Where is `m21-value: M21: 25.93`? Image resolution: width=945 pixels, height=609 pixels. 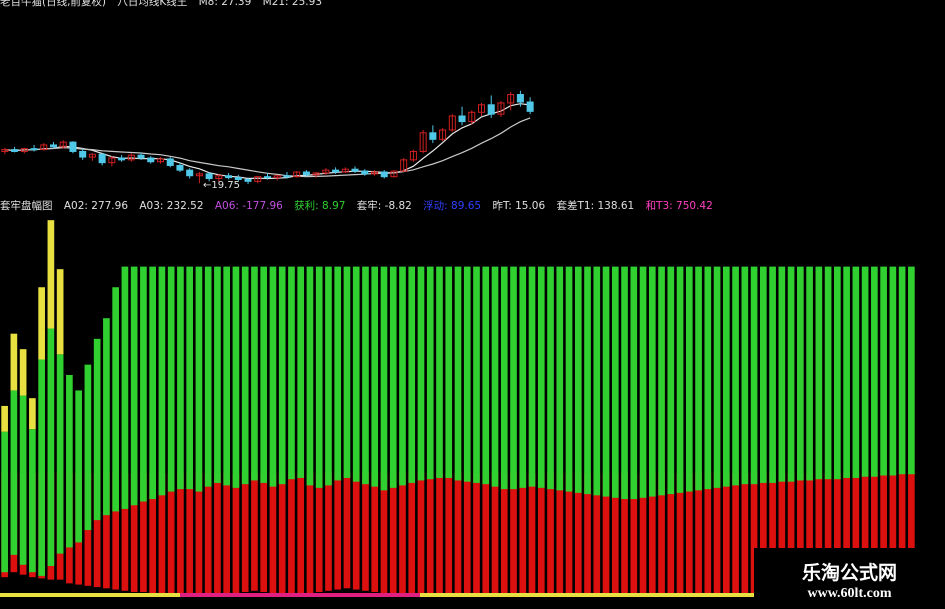 m21-value: M21: 25.93 is located at coordinates (292, 4).